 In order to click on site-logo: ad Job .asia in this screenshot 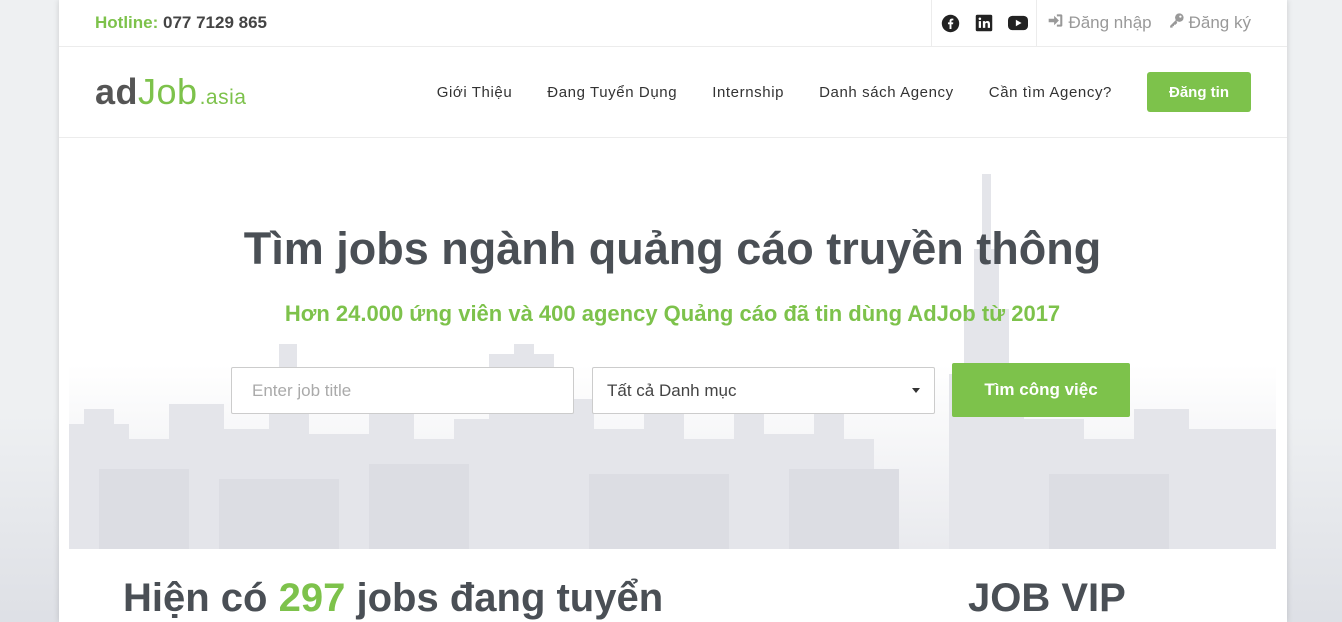, I will do `click(170, 92)`.